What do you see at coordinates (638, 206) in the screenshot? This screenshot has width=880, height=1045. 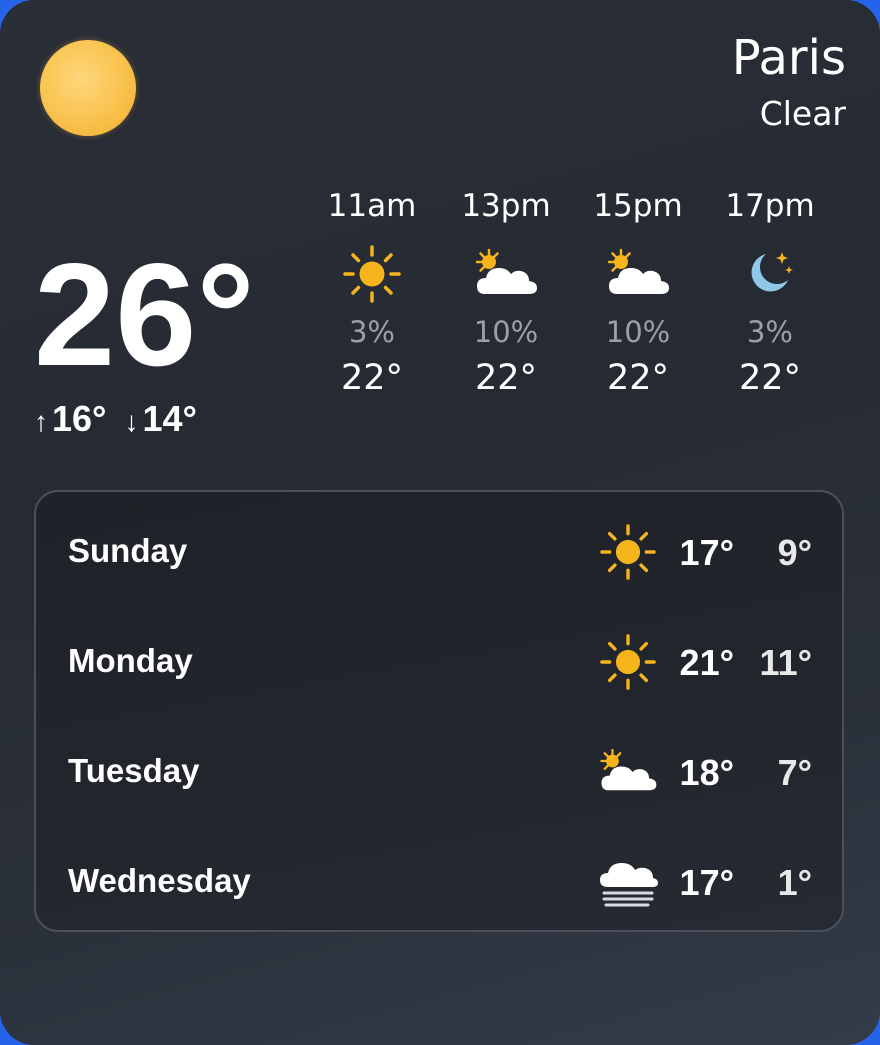 I see `hour-time: 15pm` at bounding box center [638, 206].